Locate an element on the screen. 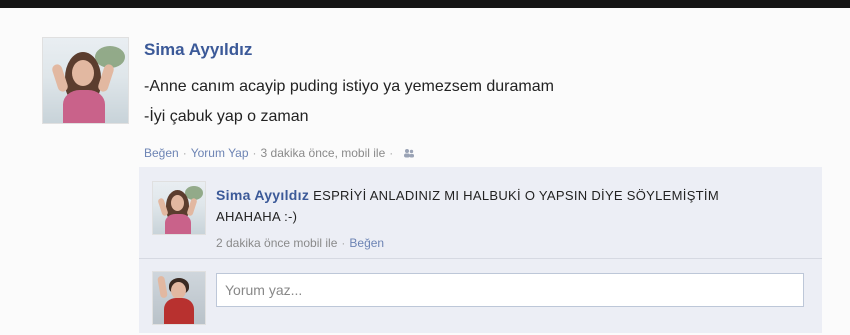 This screenshot has width=850, height=335. viewer-avatar is located at coordinates (179, 298).